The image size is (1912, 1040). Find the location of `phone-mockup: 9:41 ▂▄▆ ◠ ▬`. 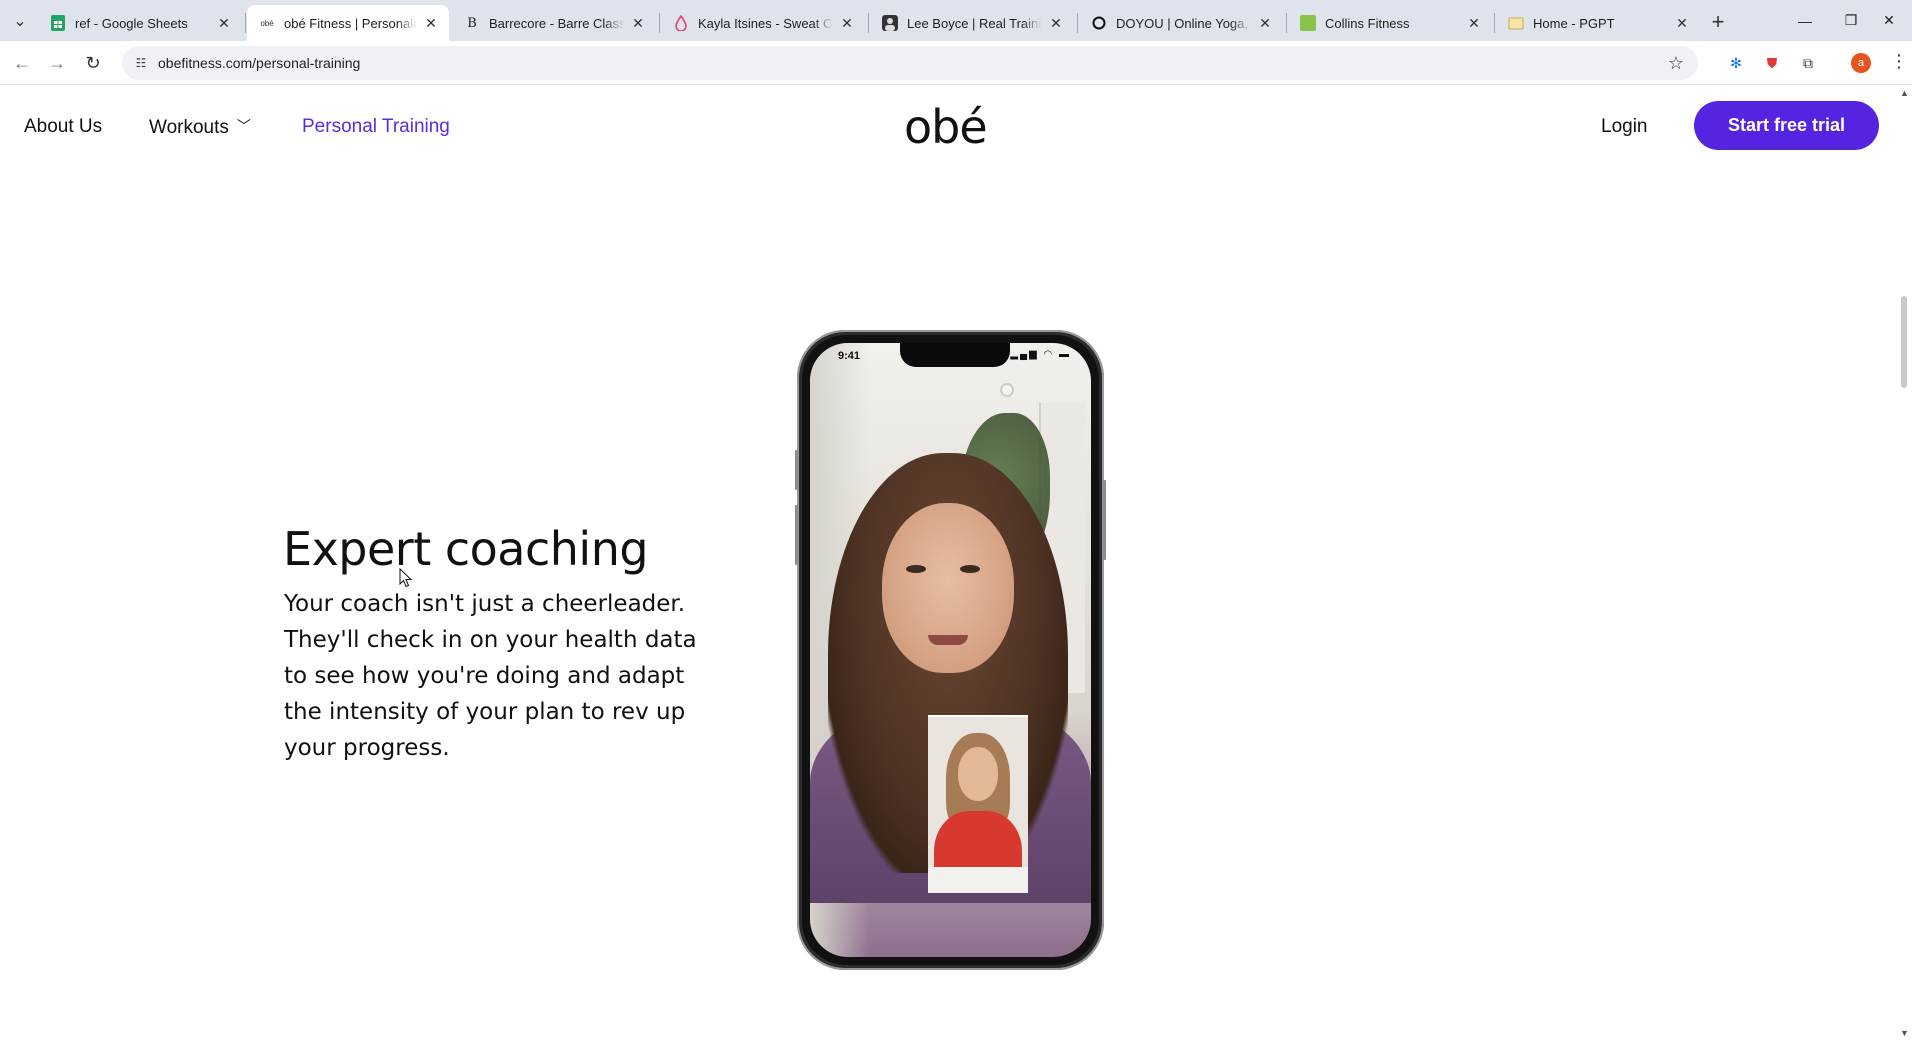

phone-mockup: 9:41 ▂▄▆ ◠ ▬ is located at coordinates (950, 650).